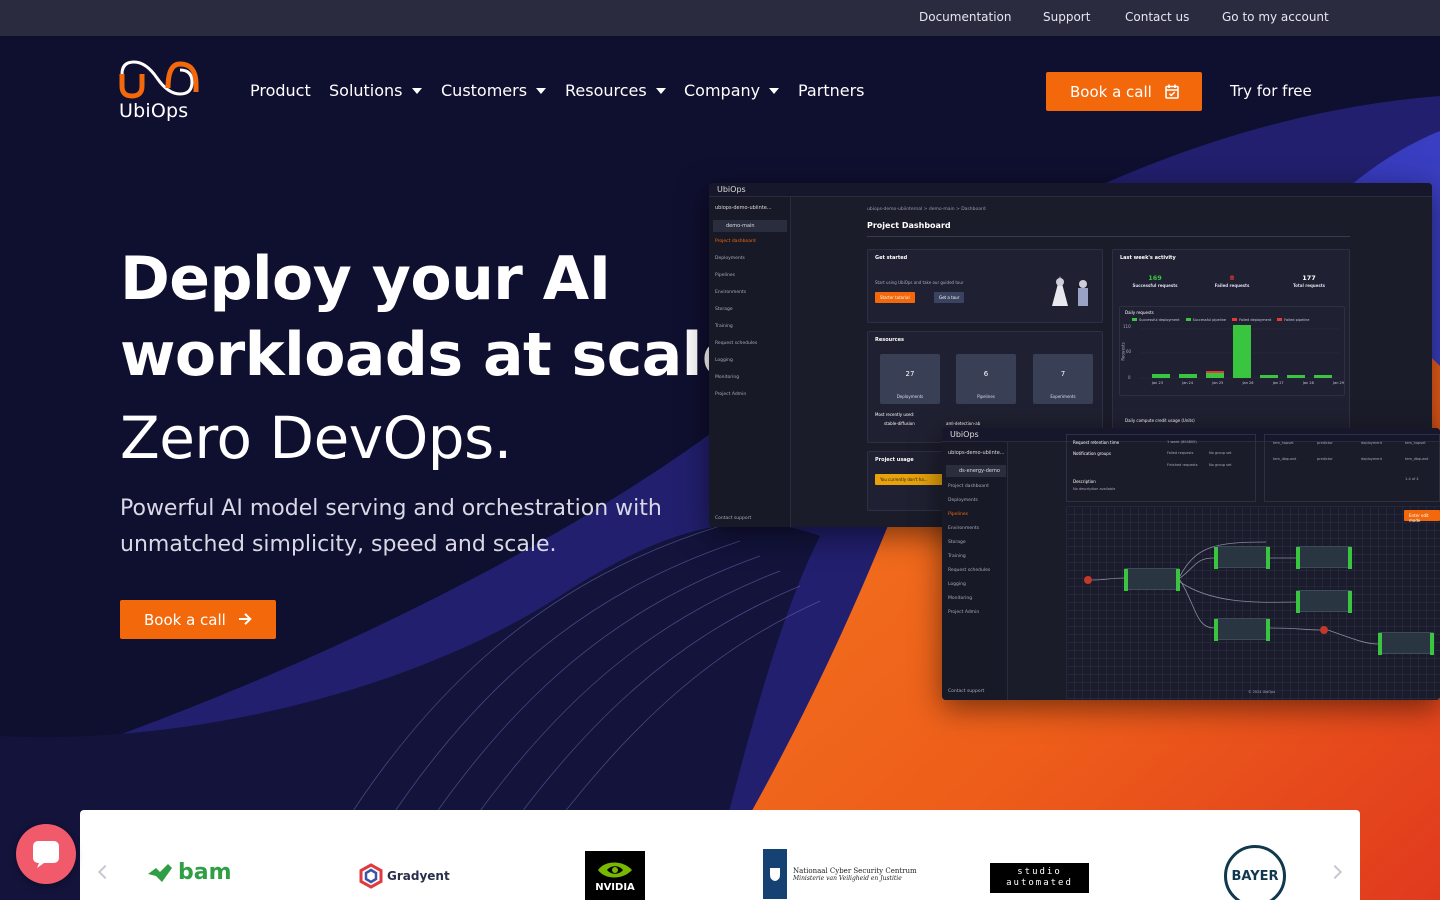  Describe the element at coordinates (1232, 285) in the screenshot. I see `failed-label: Failed requests` at that location.